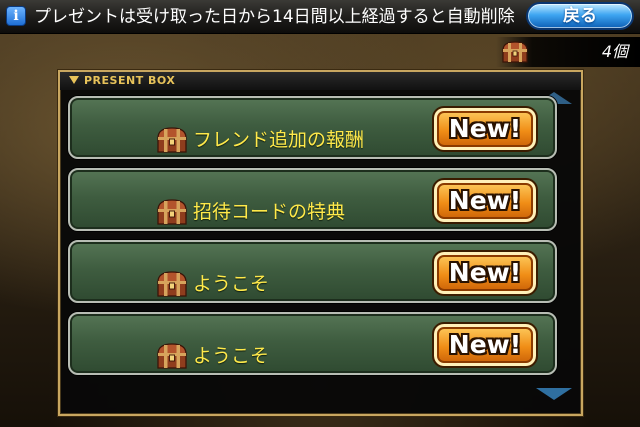 The image size is (640, 427). I want to click on present-box-title: PRESENT BOX, so click(130, 80).